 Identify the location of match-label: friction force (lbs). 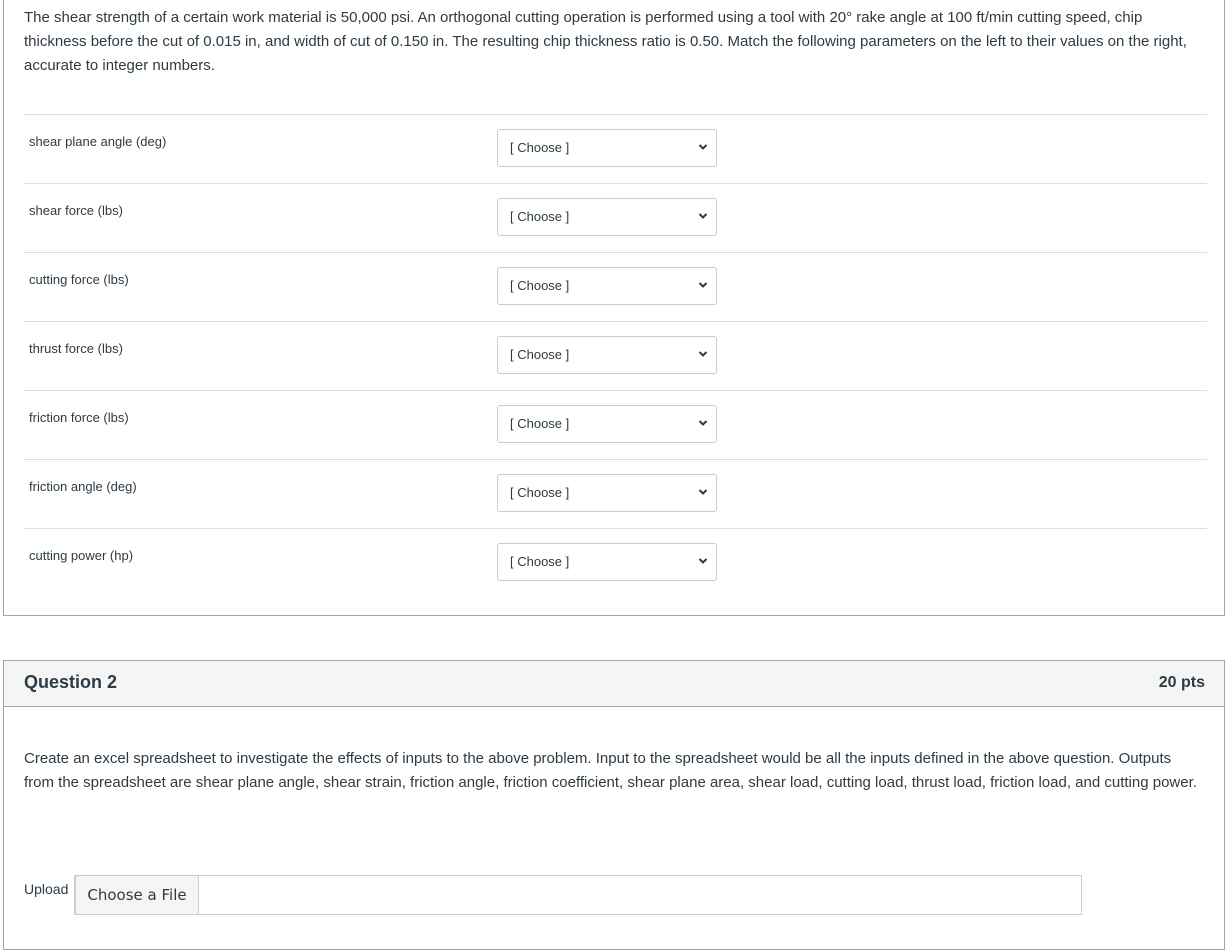
(79, 417).